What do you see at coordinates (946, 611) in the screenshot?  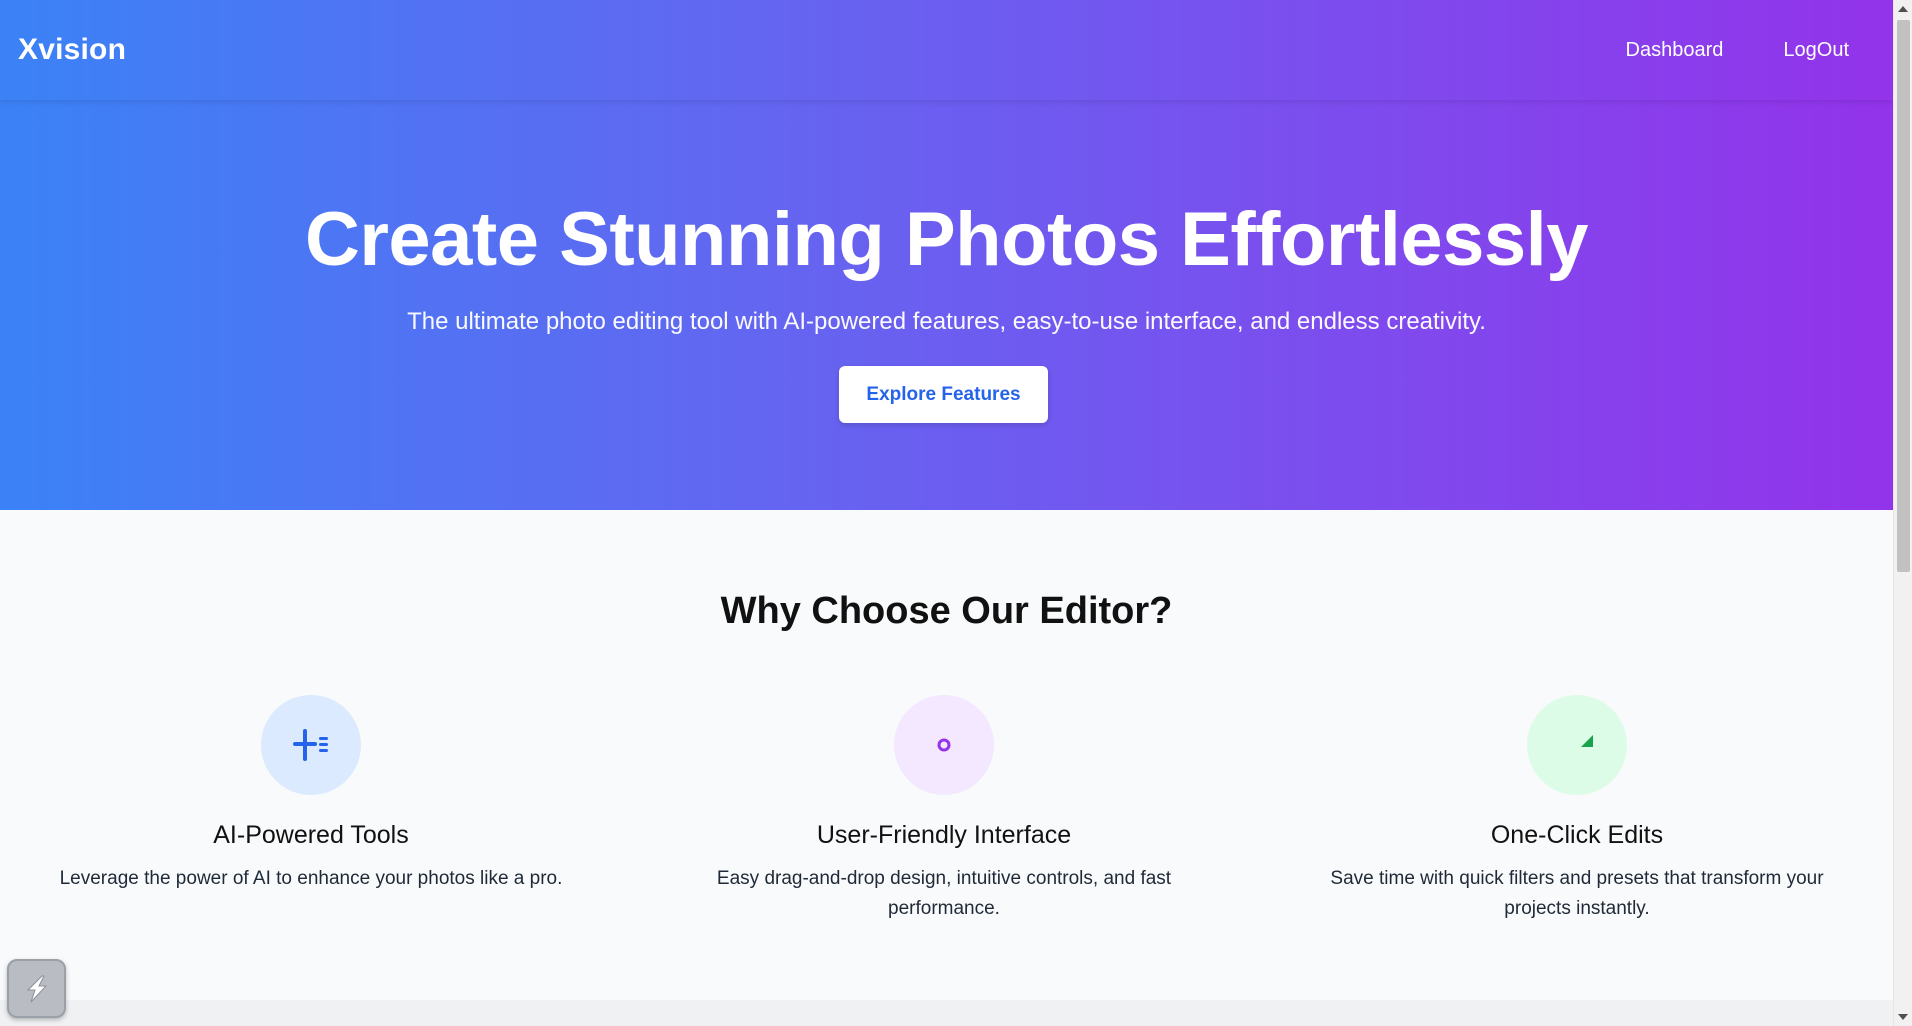 I see `features-title: Why Choose Our Editor?` at bounding box center [946, 611].